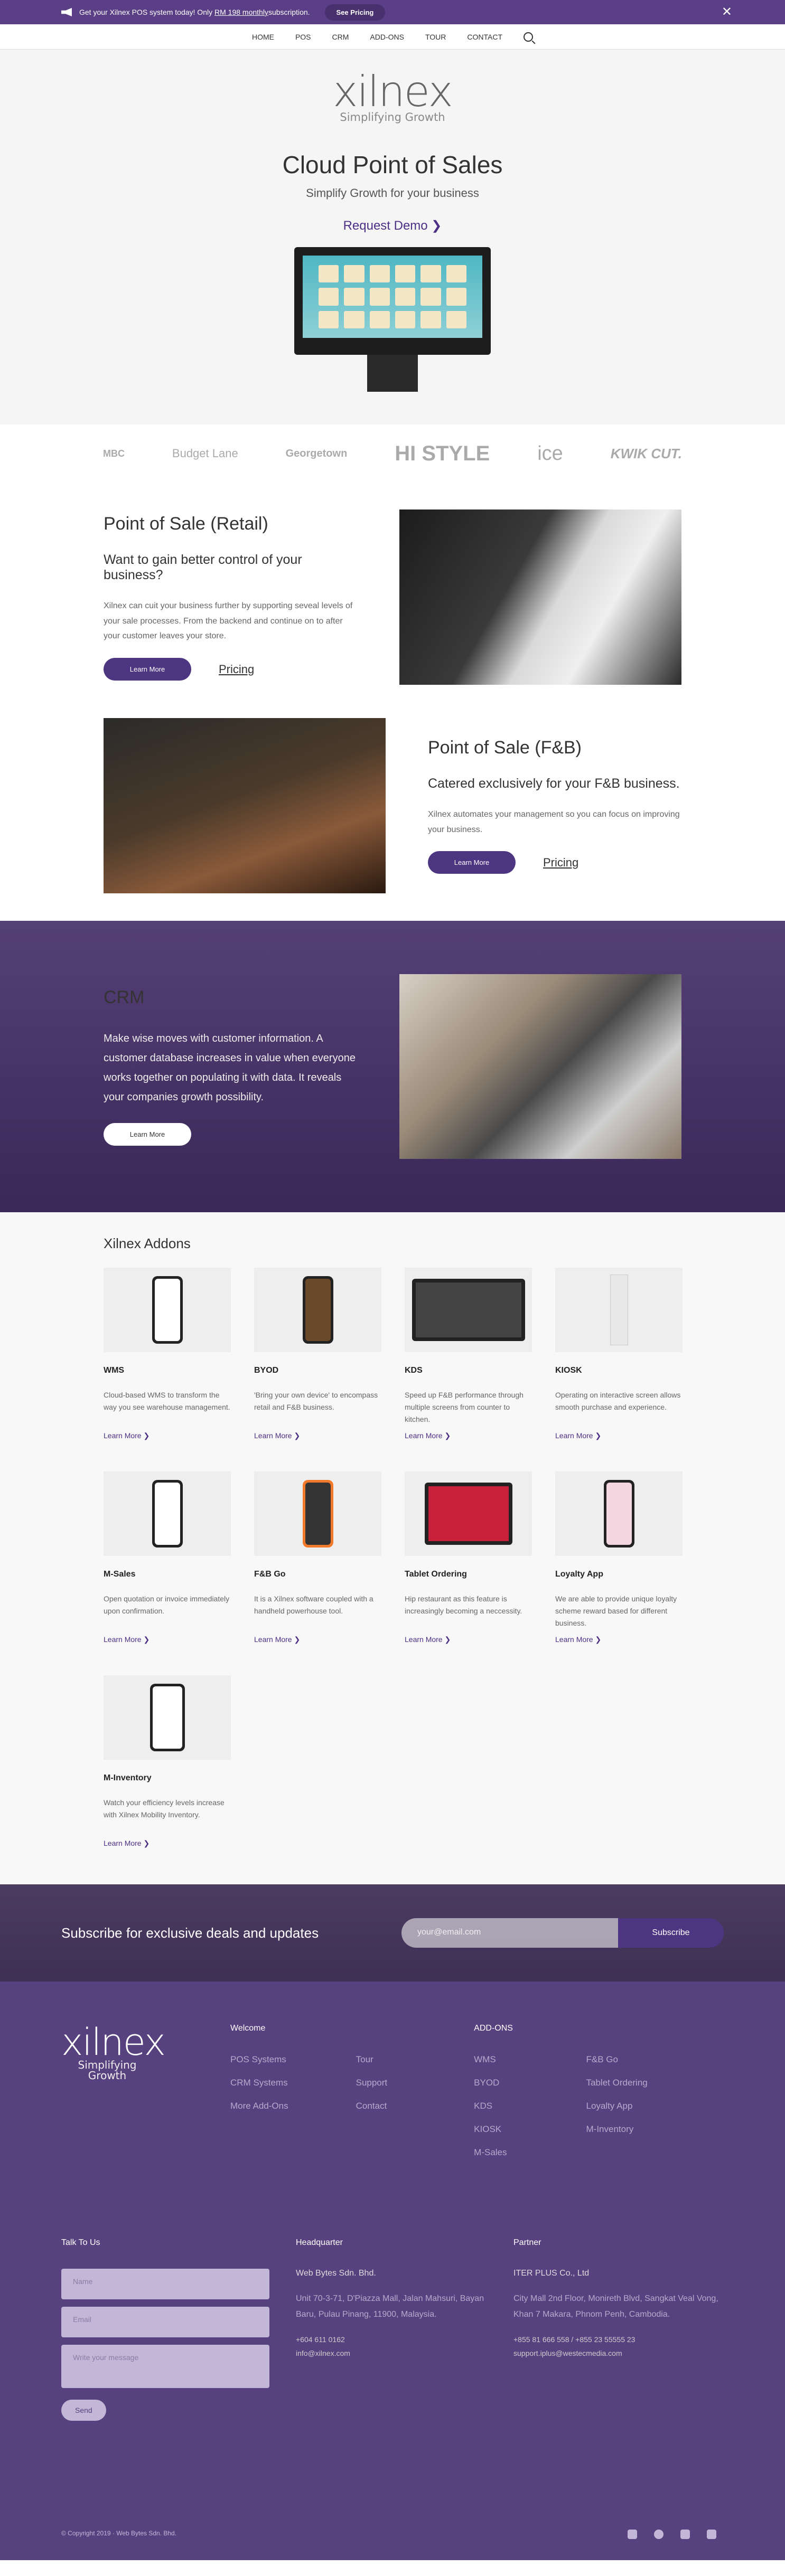 The width and height of the screenshot is (785, 2576). I want to click on crm-learn-more-button: Learn More, so click(147, 1134).